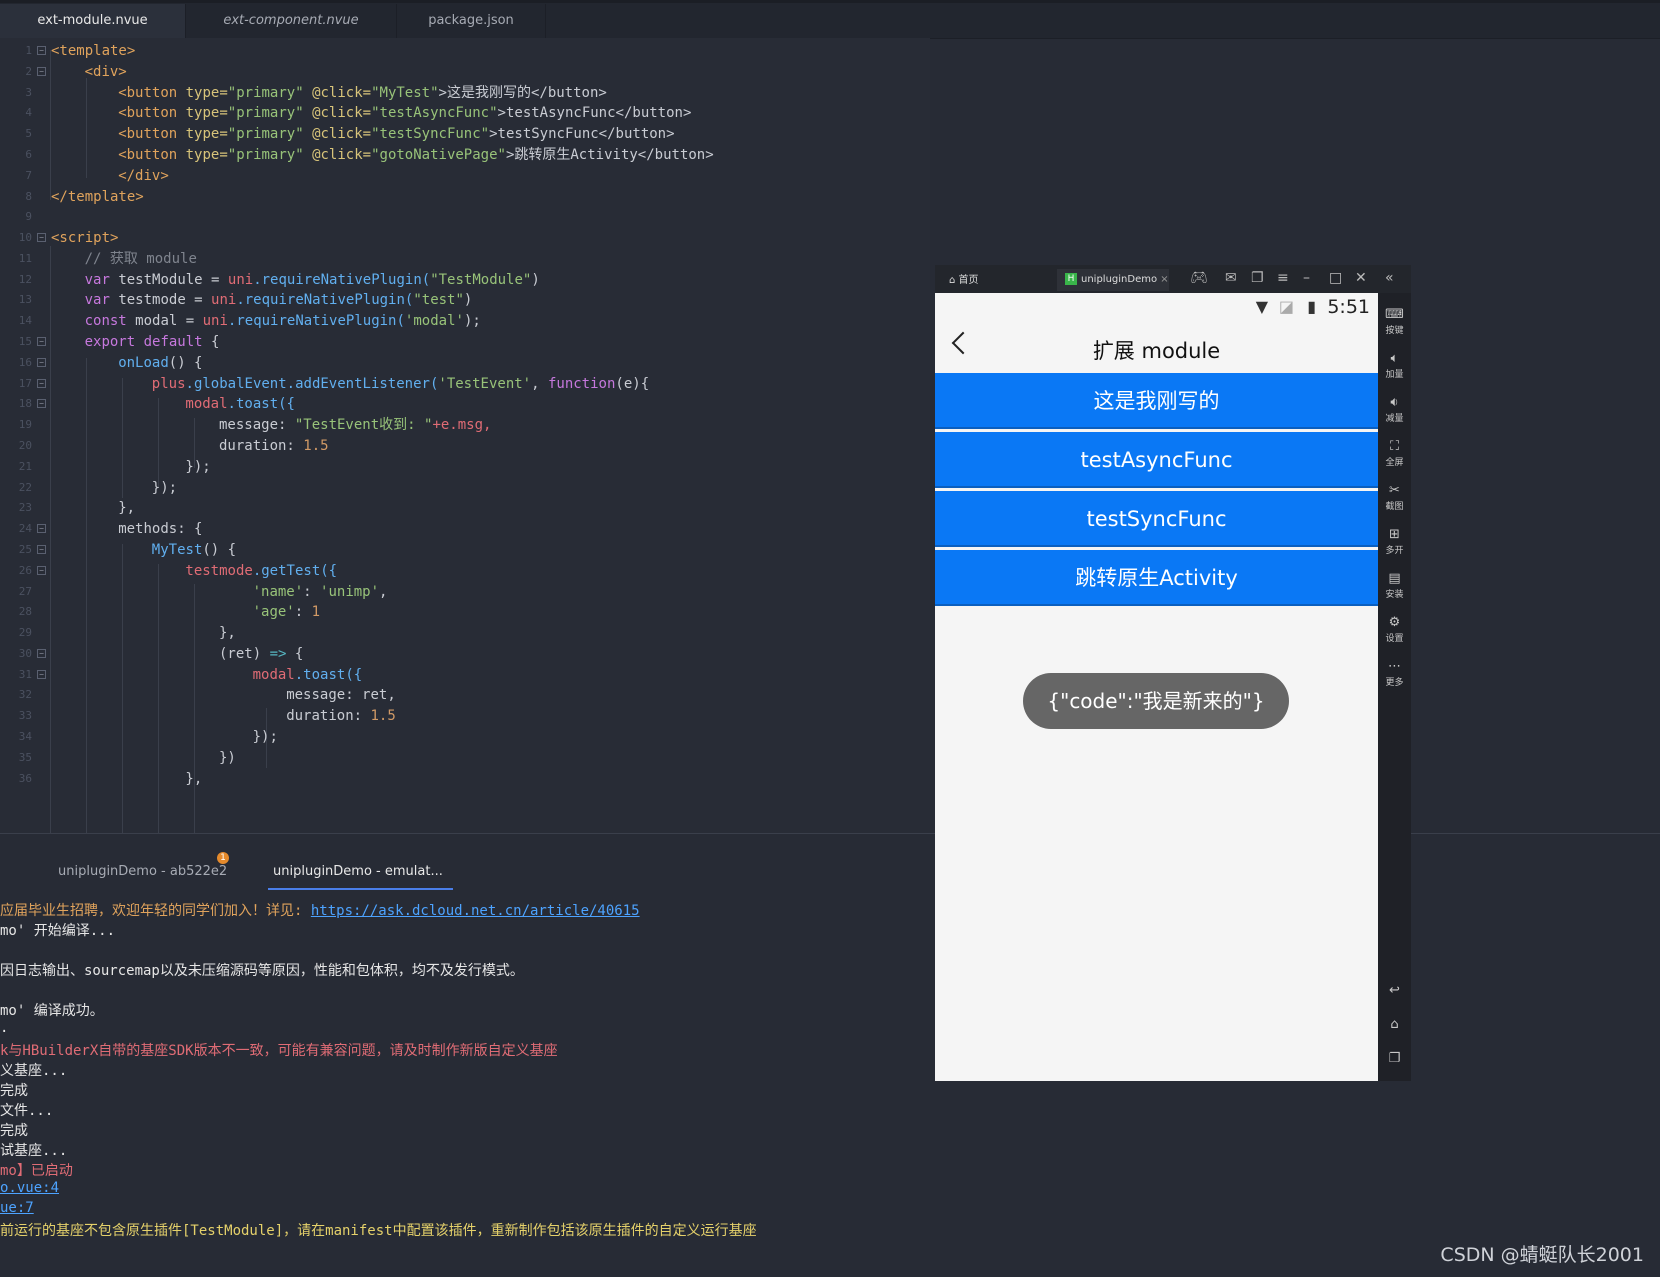 The width and height of the screenshot is (1660, 1277). I want to click on line-number: 17, so click(25, 383).